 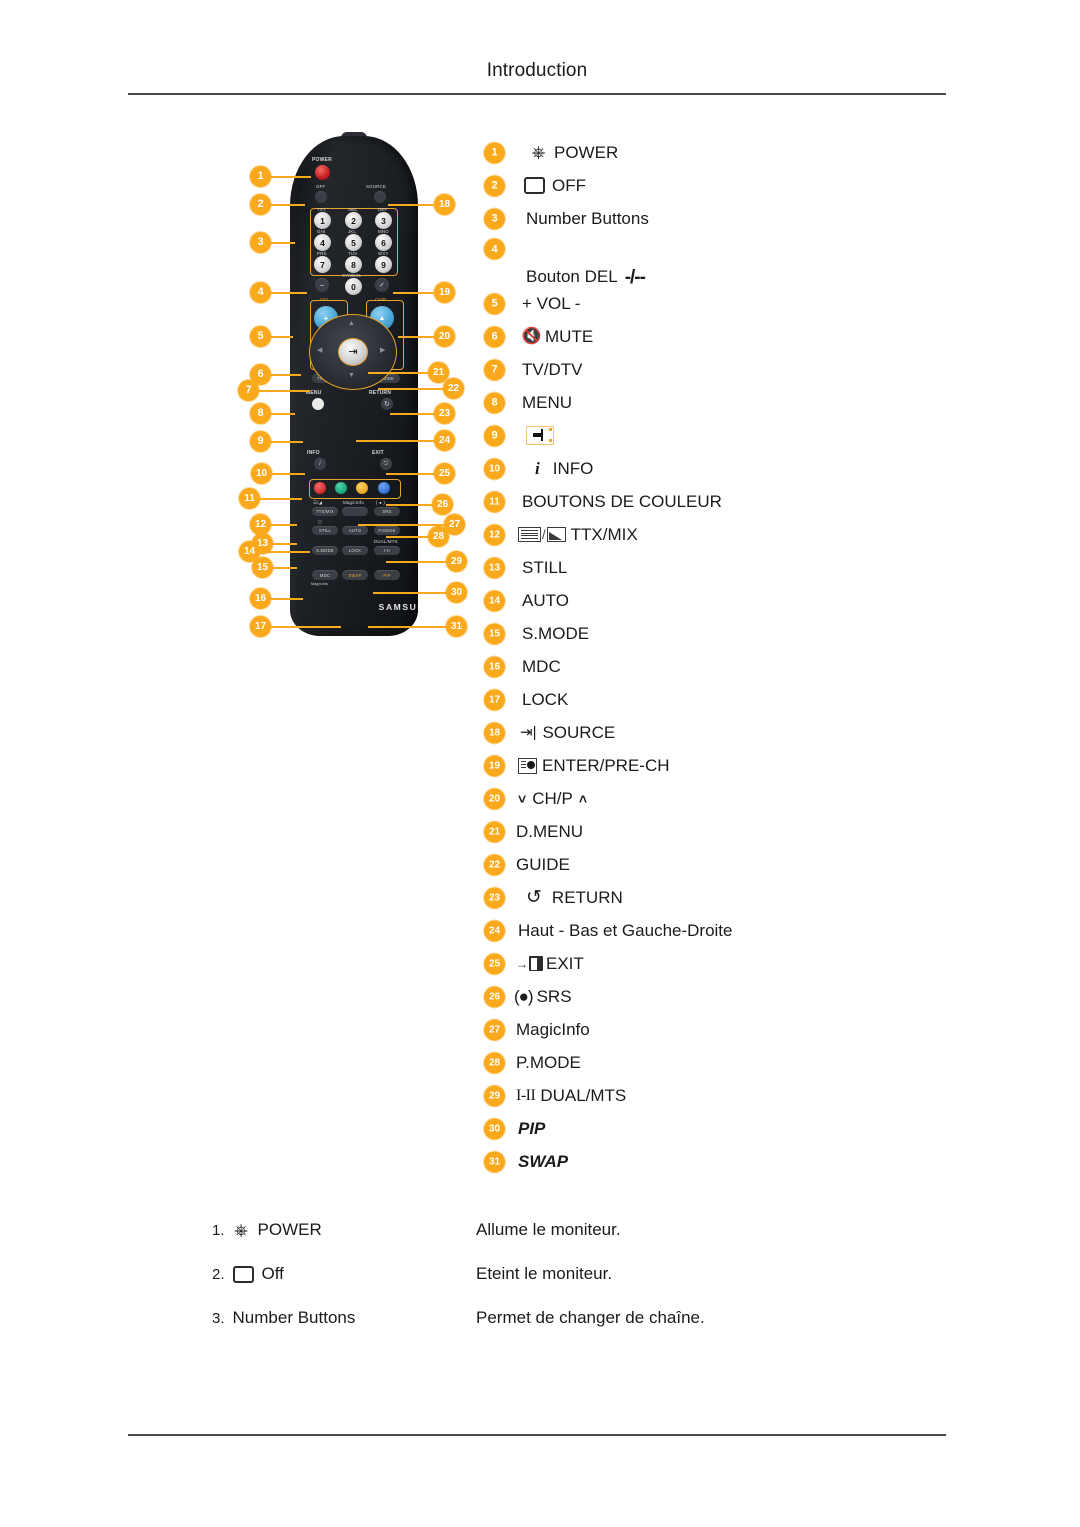 I want to click on legend-badge: 13, so click(x=494, y=567).